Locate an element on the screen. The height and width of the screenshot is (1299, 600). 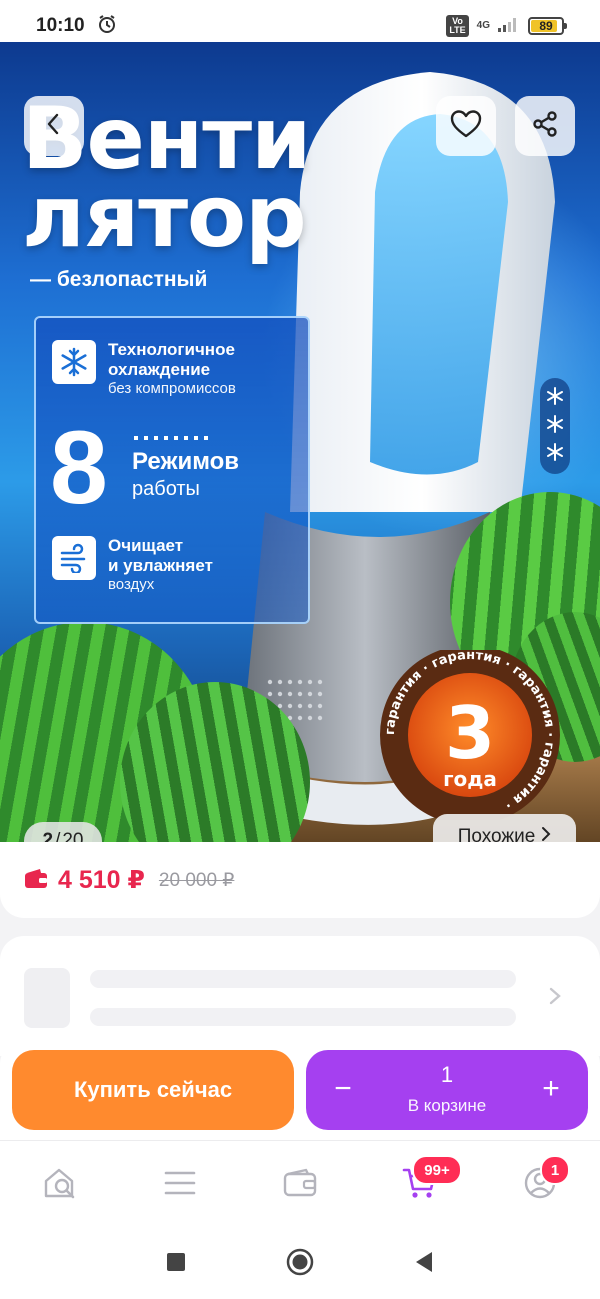
menu-icon is located at coordinates (180, 1185).